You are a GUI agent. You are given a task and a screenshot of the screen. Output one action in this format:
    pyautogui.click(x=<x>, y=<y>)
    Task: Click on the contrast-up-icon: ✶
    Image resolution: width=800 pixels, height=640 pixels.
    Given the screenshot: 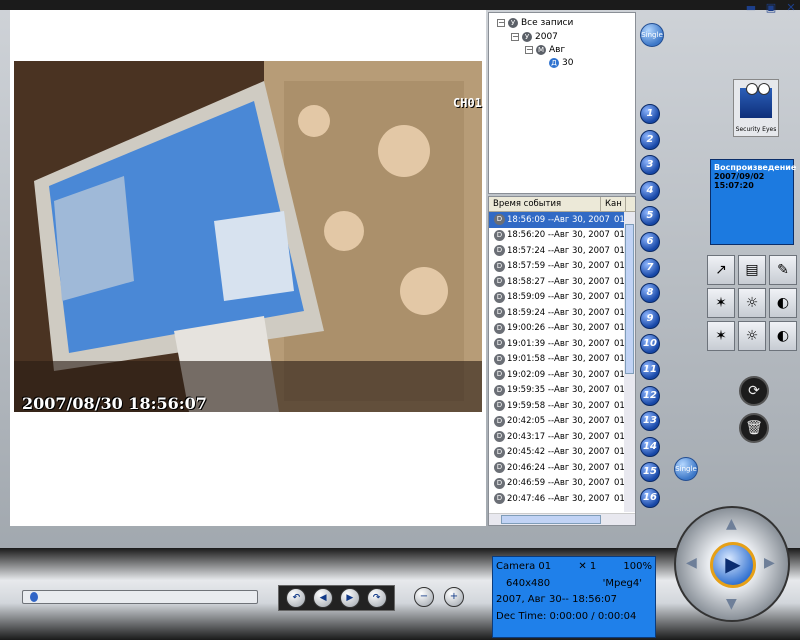 What is the action you would take?
    pyautogui.click(x=721, y=336)
    